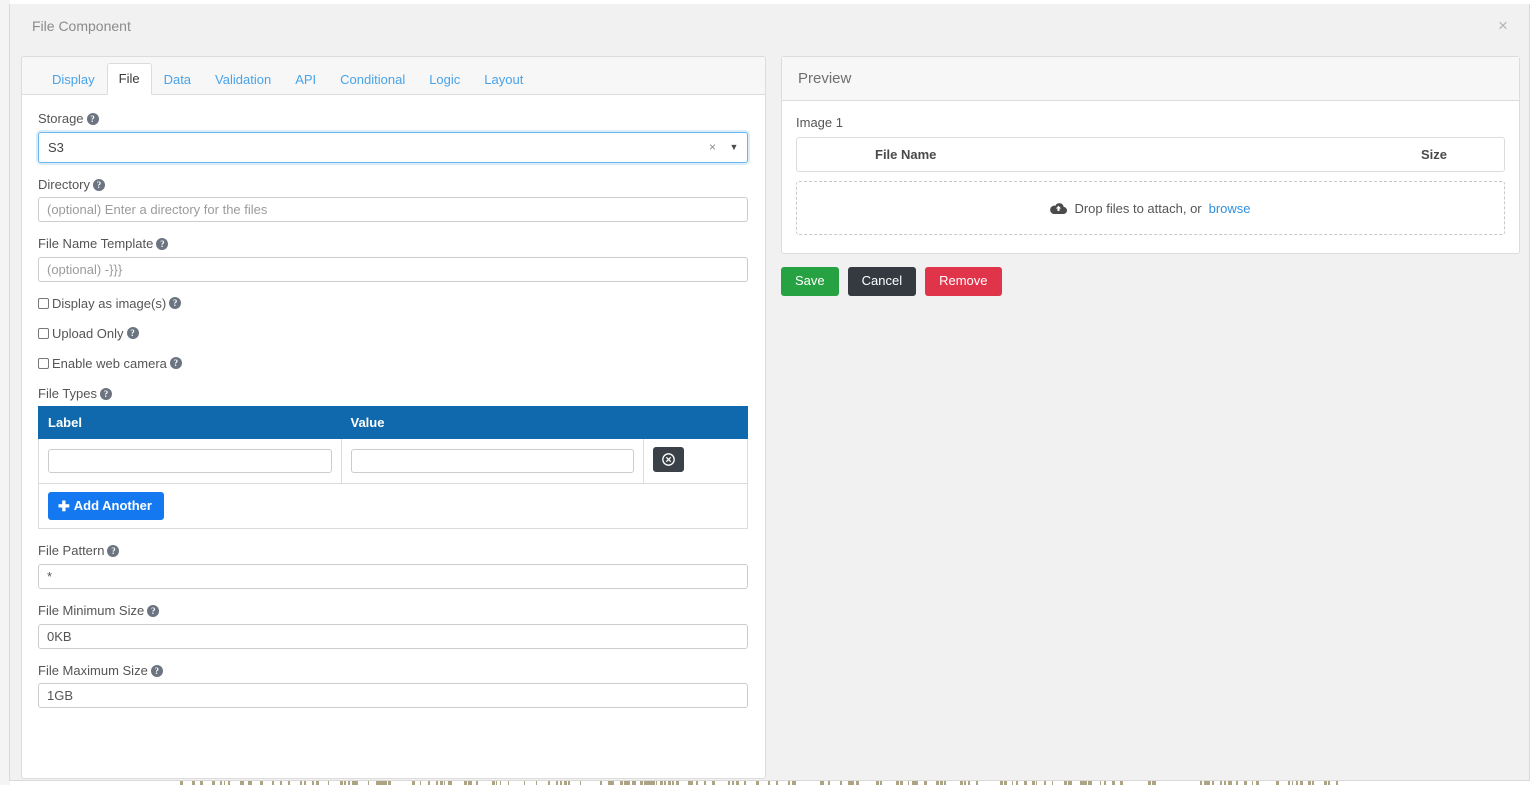 The image size is (1530, 785). Describe the element at coordinates (43, 363) in the screenshot. I see `checkbox-enable-web-camera` at that location.